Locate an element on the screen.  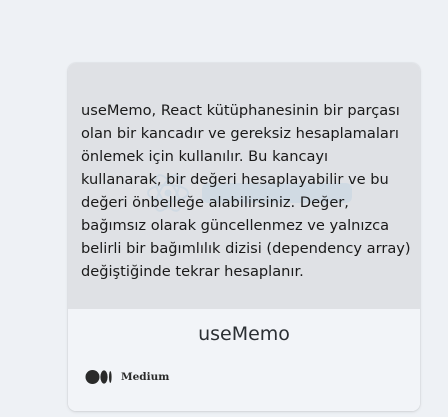
medium-logo-icon is located at coordinates (98, 377).